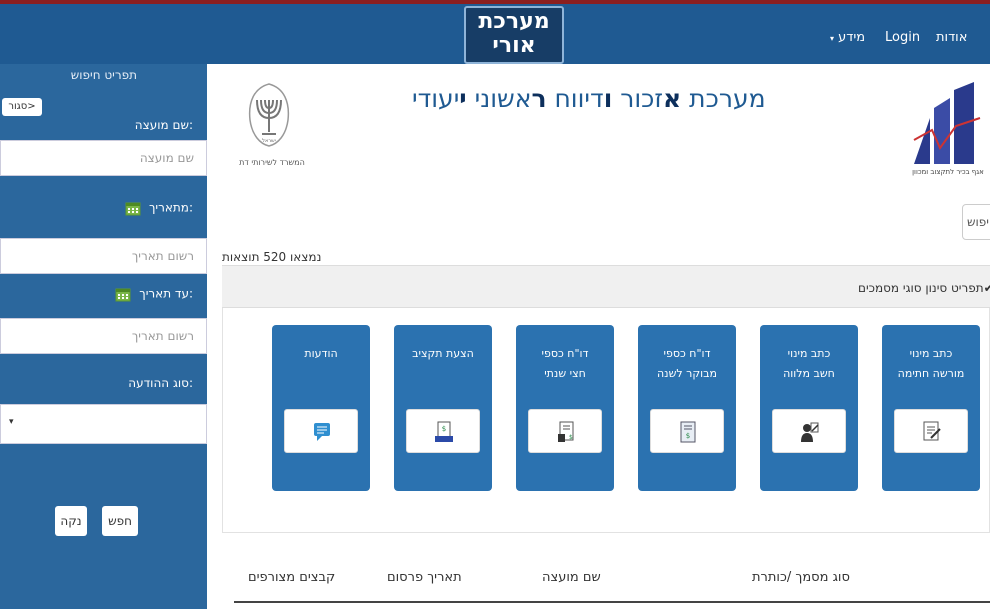 The image size is (990, 609). I want to click on signature-doc-icon, so click(932, 431).